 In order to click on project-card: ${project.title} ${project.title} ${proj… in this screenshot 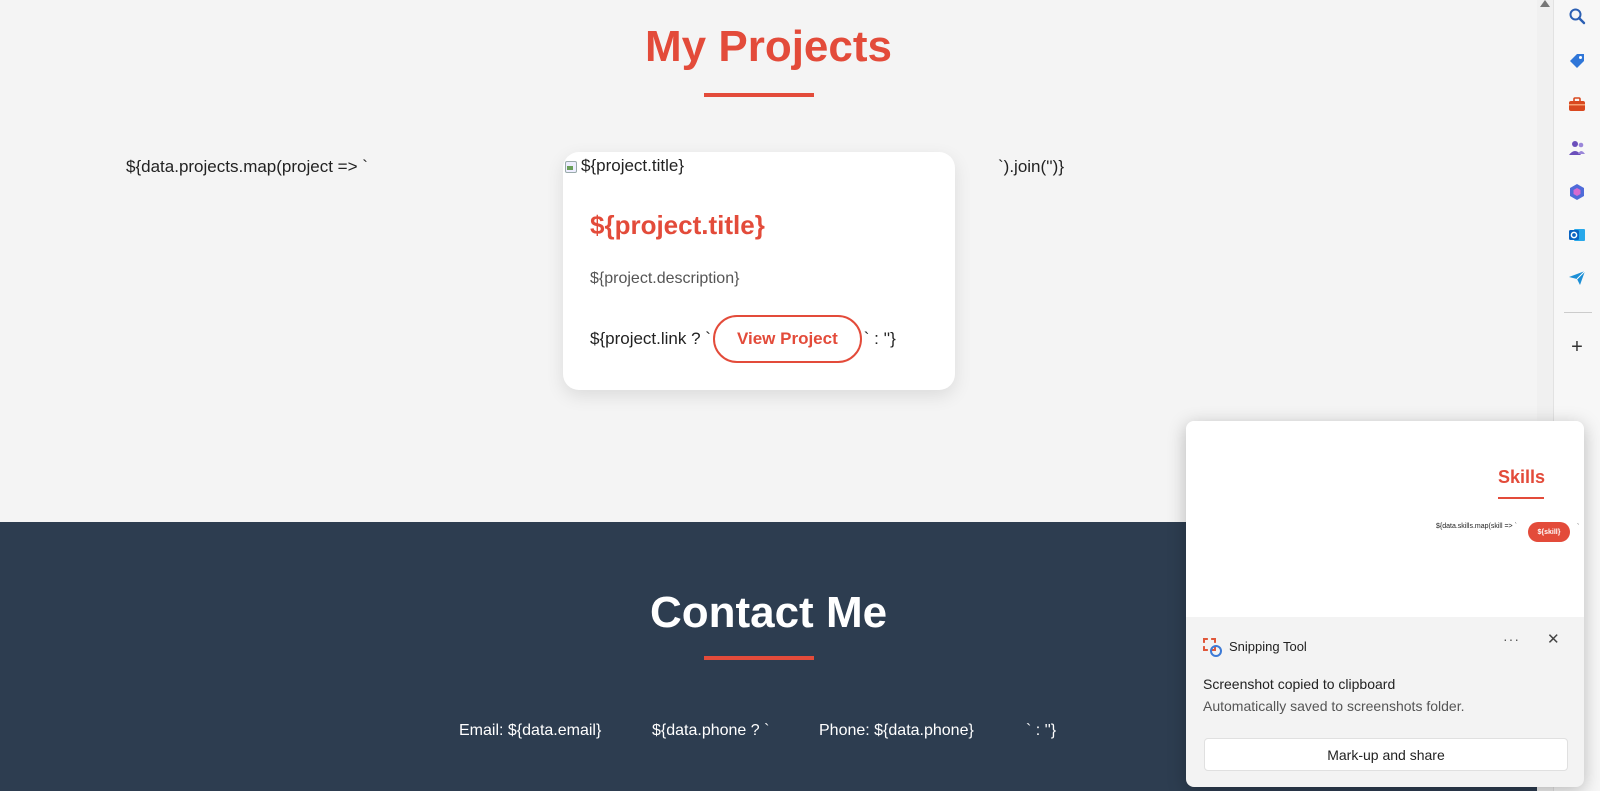, I will do `click(759, 271)`.